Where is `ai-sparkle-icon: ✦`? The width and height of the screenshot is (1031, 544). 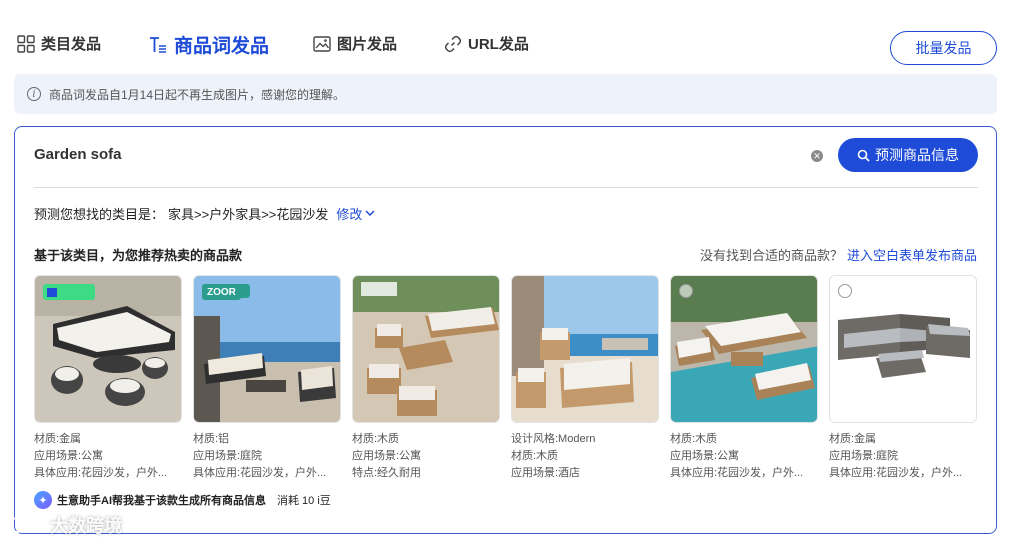
ai-sparkle-icon: ✦ is located at coordinates (43, 500).